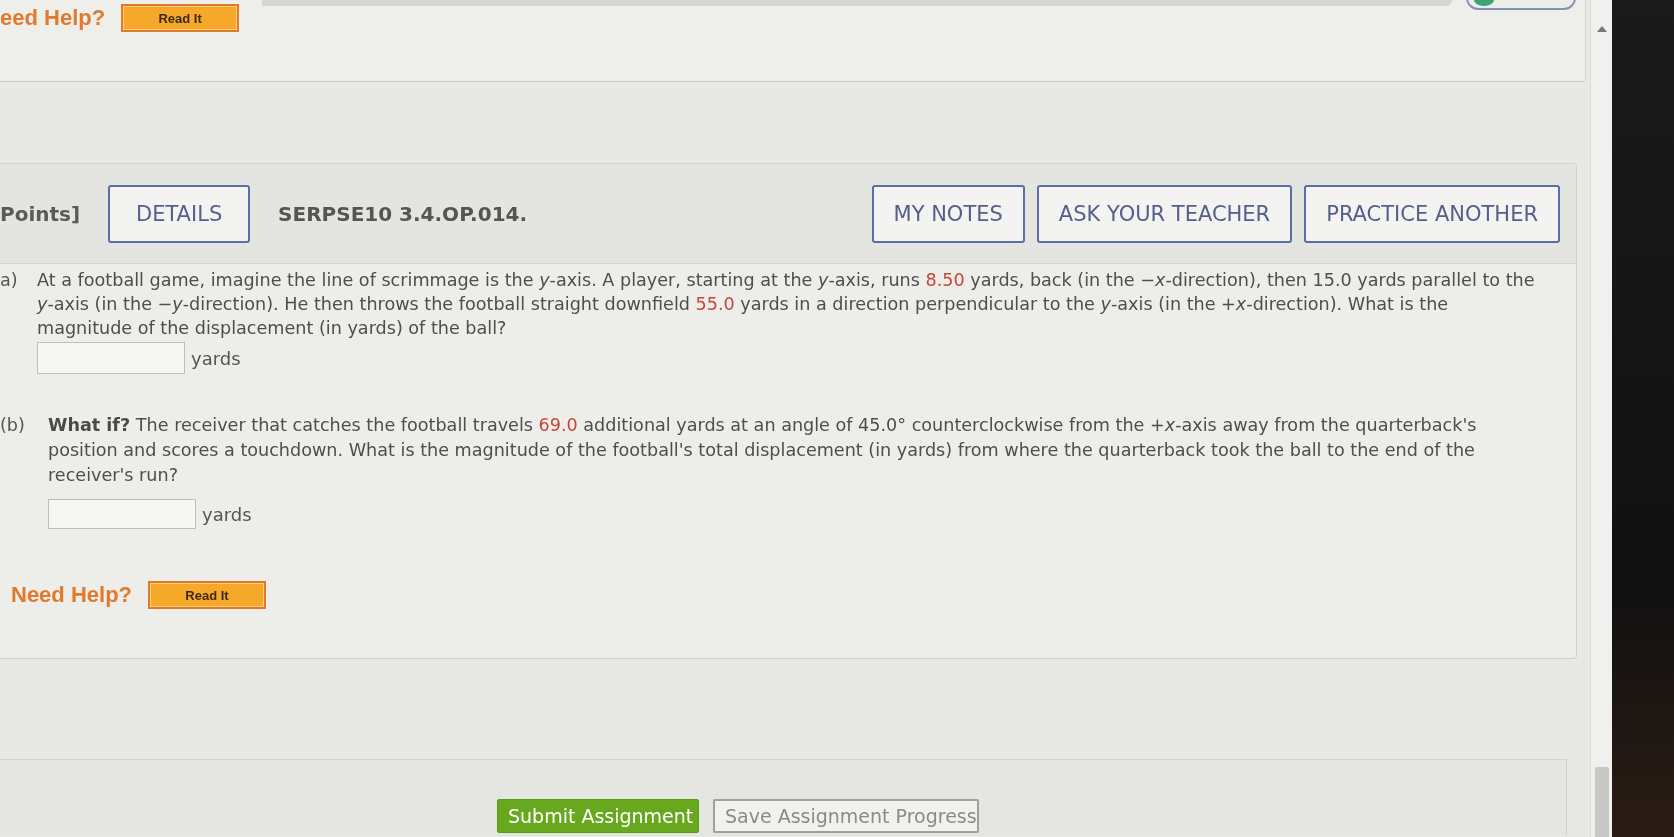  Describe the element at coordinates (846, 816) in the screenshot. I see `save-button: Save Assignment Progress` at that location.